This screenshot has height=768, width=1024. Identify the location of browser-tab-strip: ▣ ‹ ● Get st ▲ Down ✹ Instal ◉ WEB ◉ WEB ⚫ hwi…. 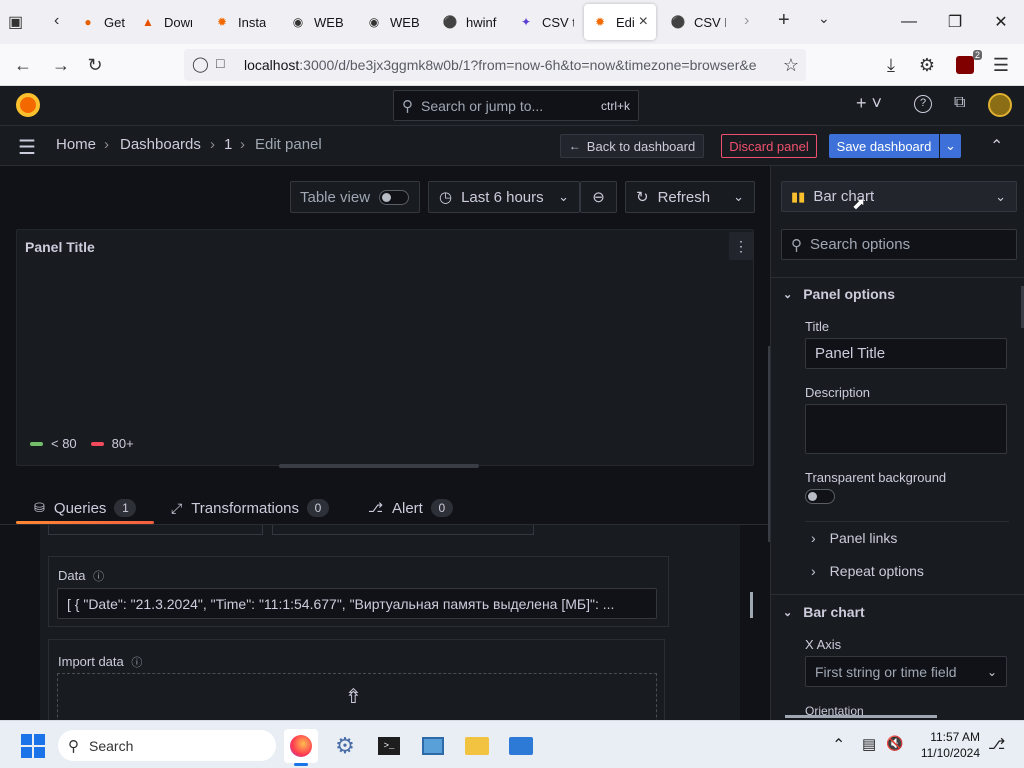
(512, 22).